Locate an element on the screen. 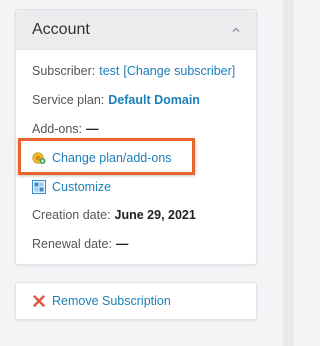  chevron-up-icon is located at coordinates (236, 30).